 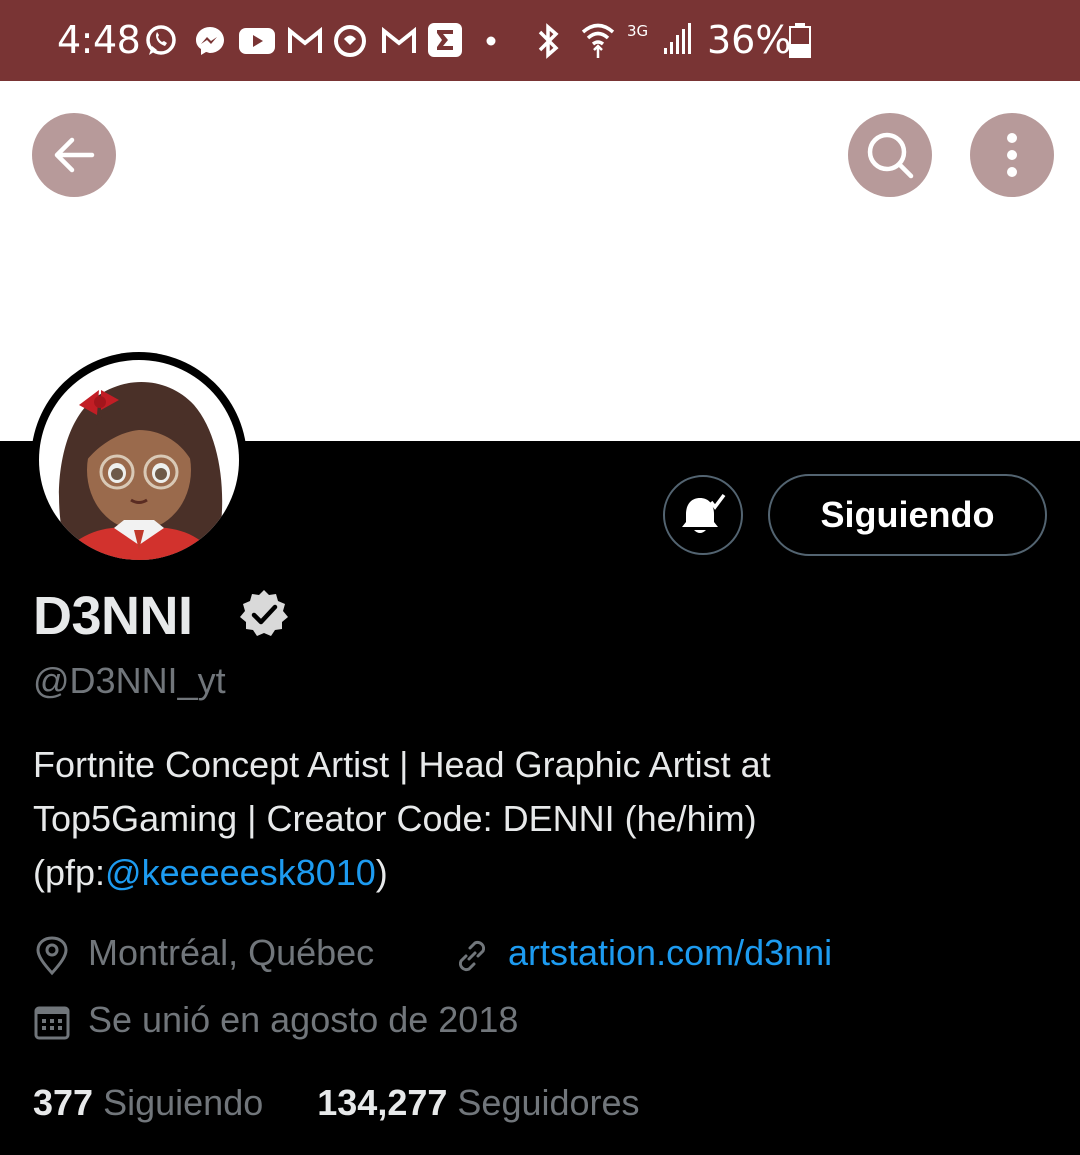 What do you see at coordinates (598, 40) in the screenshot?
I see `wifi-icon` at bounding box center [598, 40].